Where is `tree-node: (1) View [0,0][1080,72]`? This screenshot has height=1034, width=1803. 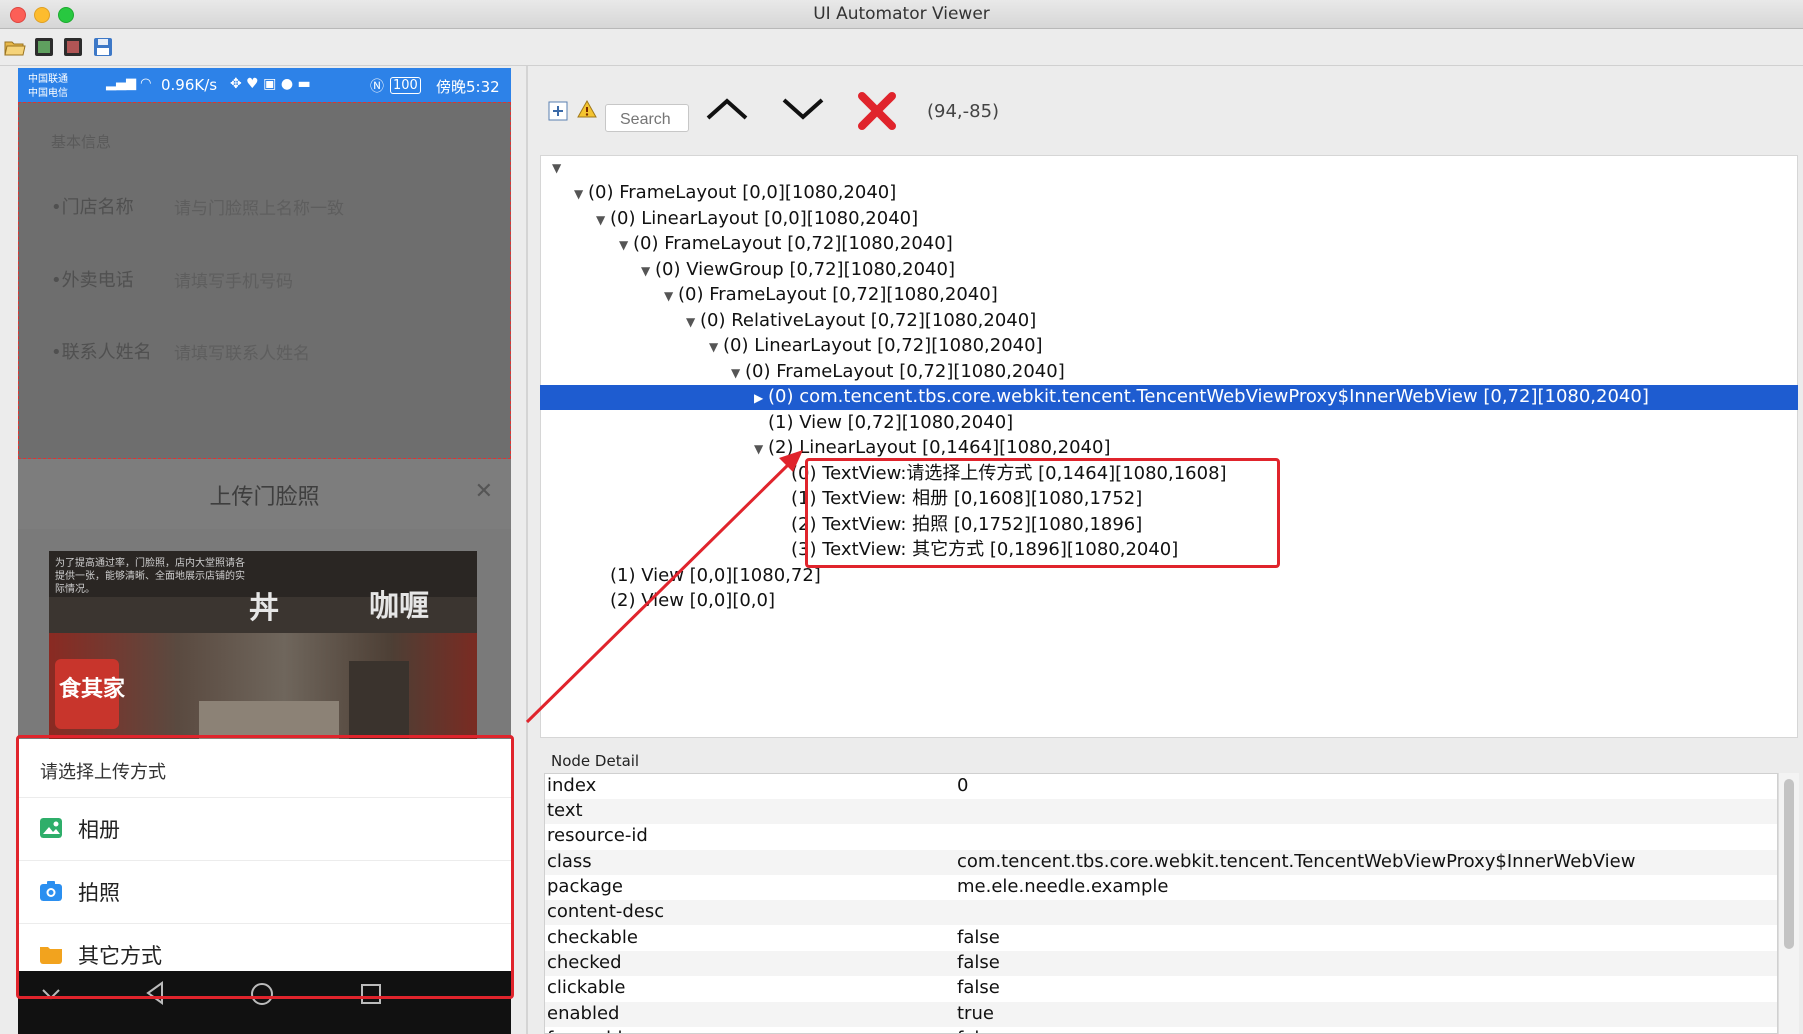
tree-node: (1) View [0,0][1080,72] is located at coordinates (708, 576).